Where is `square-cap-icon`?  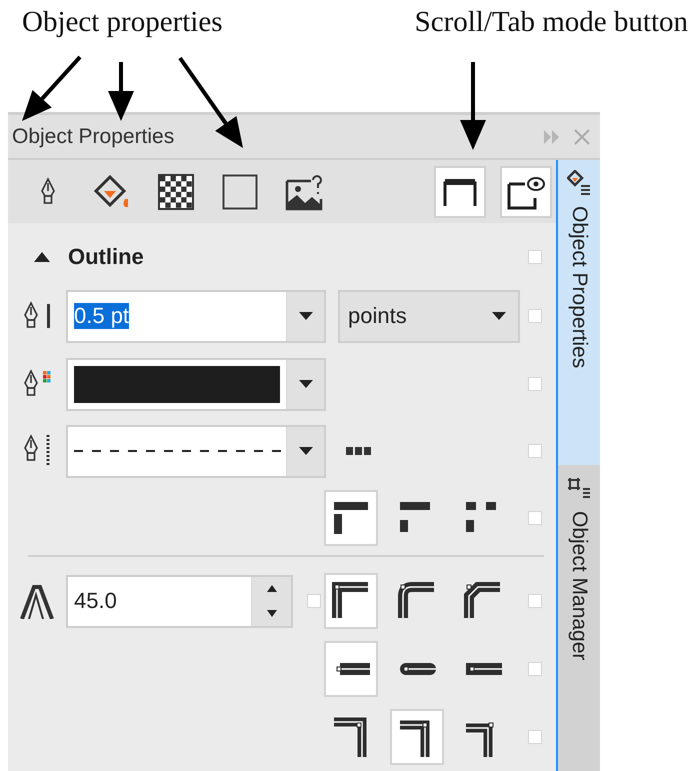 square-cap-icon is located at coordinates (483, 669).